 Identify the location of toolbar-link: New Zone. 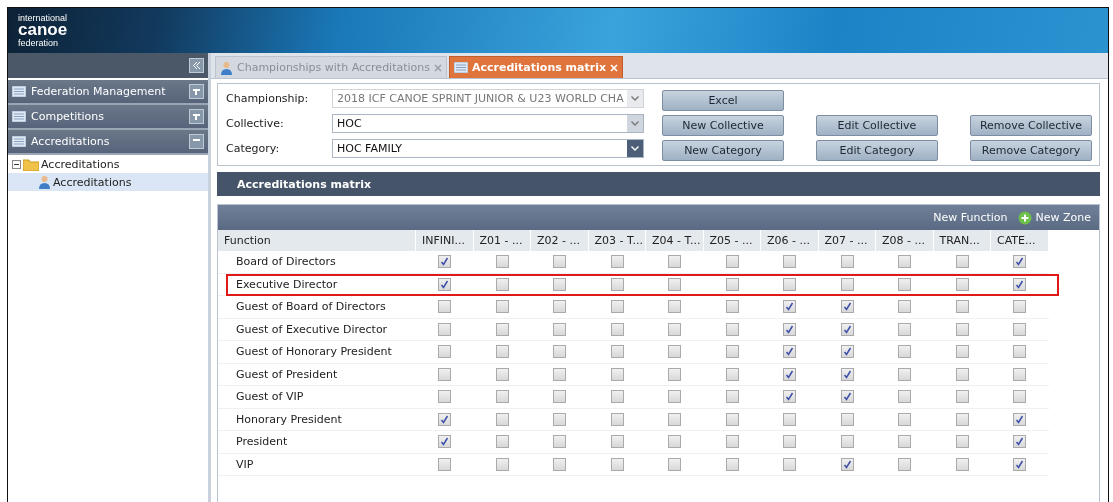
(1054, 217).